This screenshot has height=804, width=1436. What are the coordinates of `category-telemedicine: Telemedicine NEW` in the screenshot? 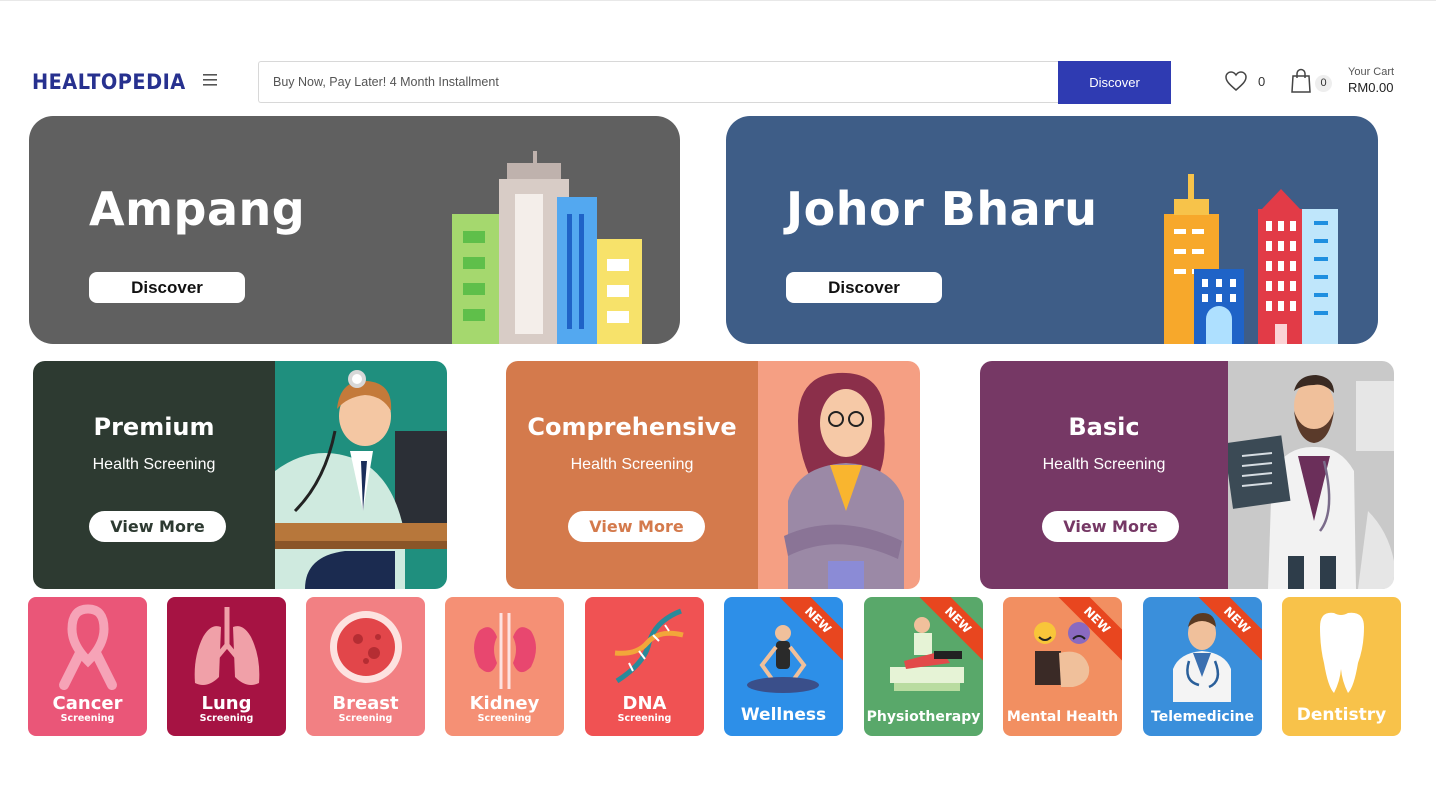 It's located at (1202, 666).